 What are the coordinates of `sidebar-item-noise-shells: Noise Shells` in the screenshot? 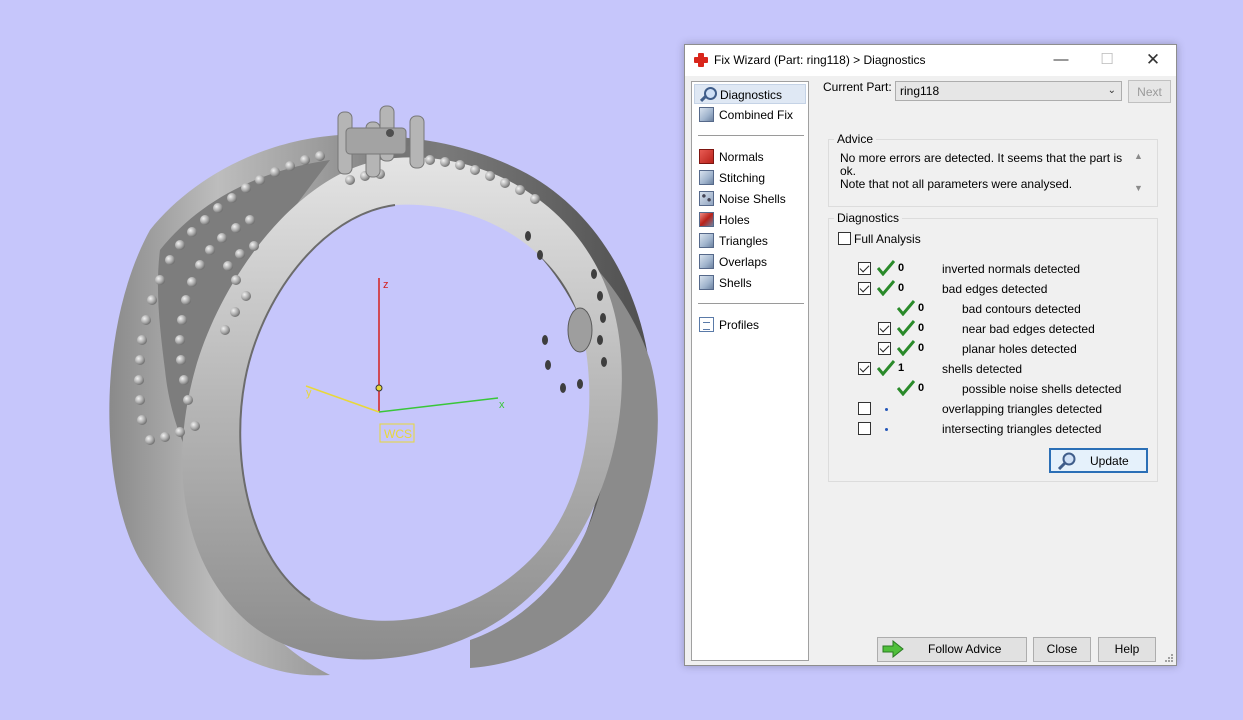 It's located at (750, 199).